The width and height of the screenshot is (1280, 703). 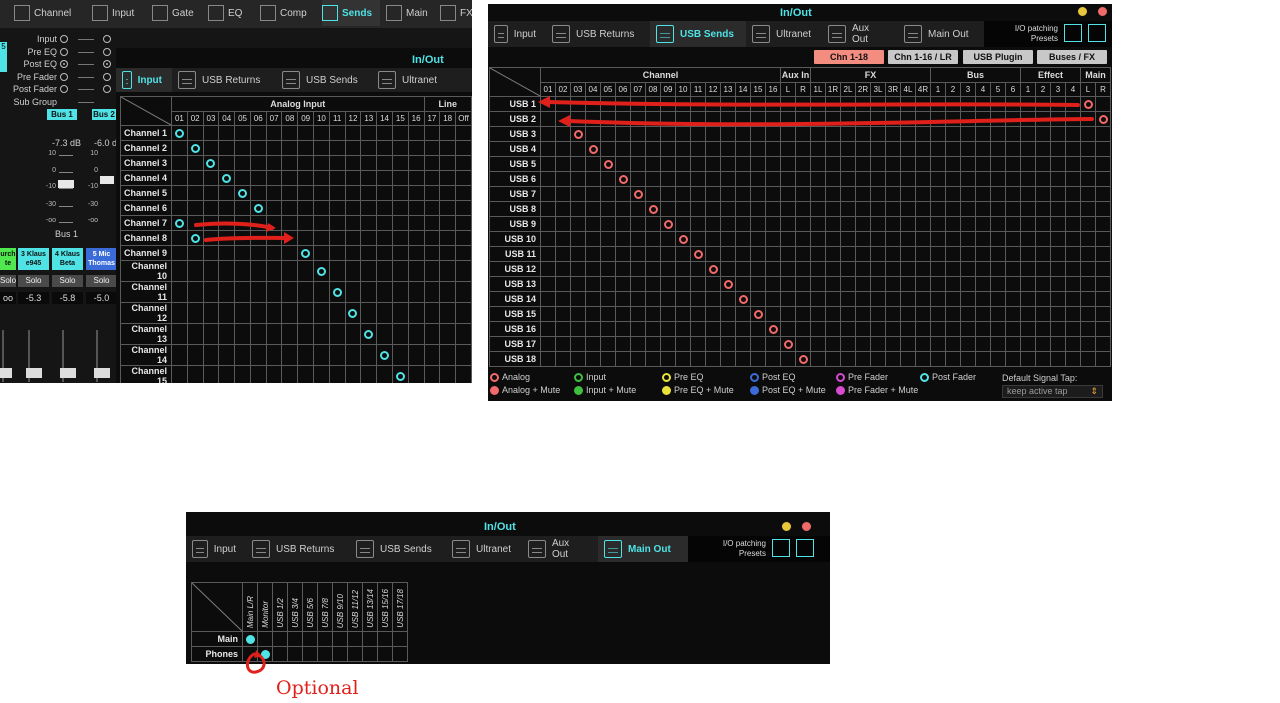 I want to click on open-preset-icon, so click(x=805, y=548).